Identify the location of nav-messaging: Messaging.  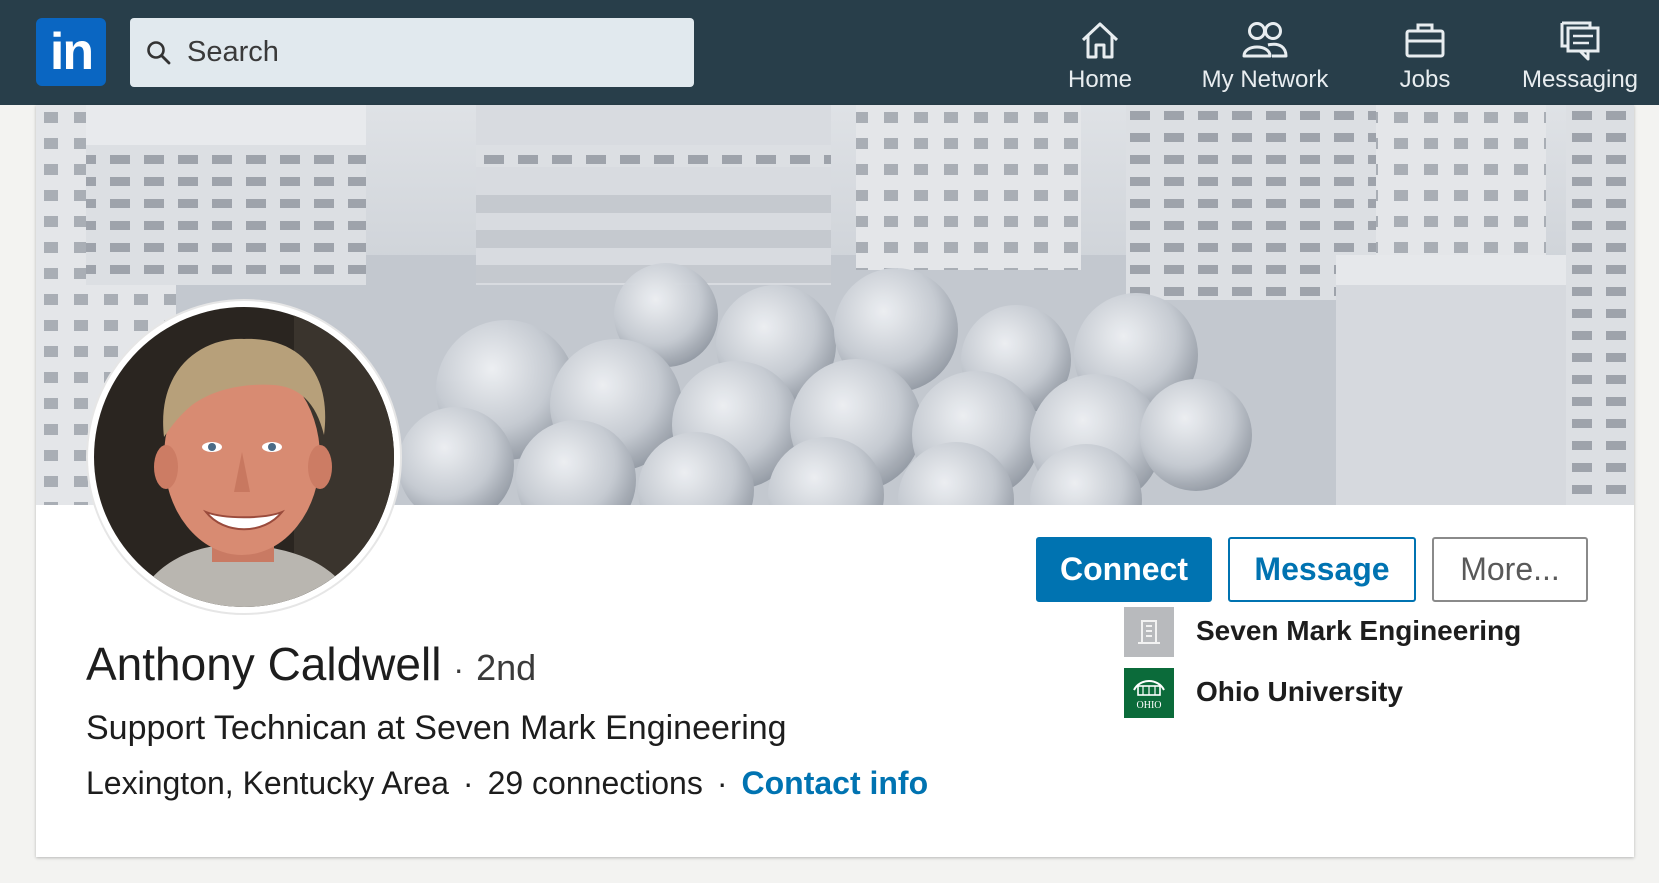
(1580, 58).